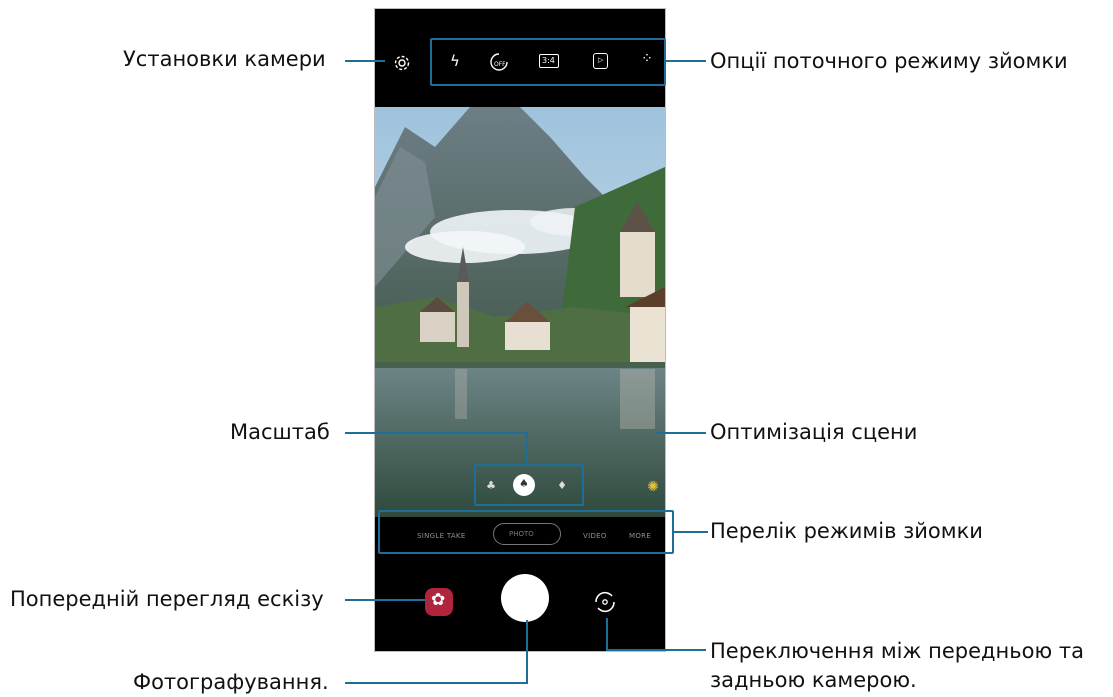  I want to click on zoom-box, so click(529, 485).